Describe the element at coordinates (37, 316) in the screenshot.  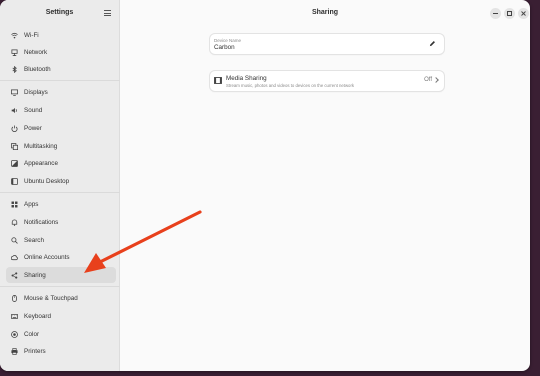
I see `sidebar-item-label: Keyboard` at that location.